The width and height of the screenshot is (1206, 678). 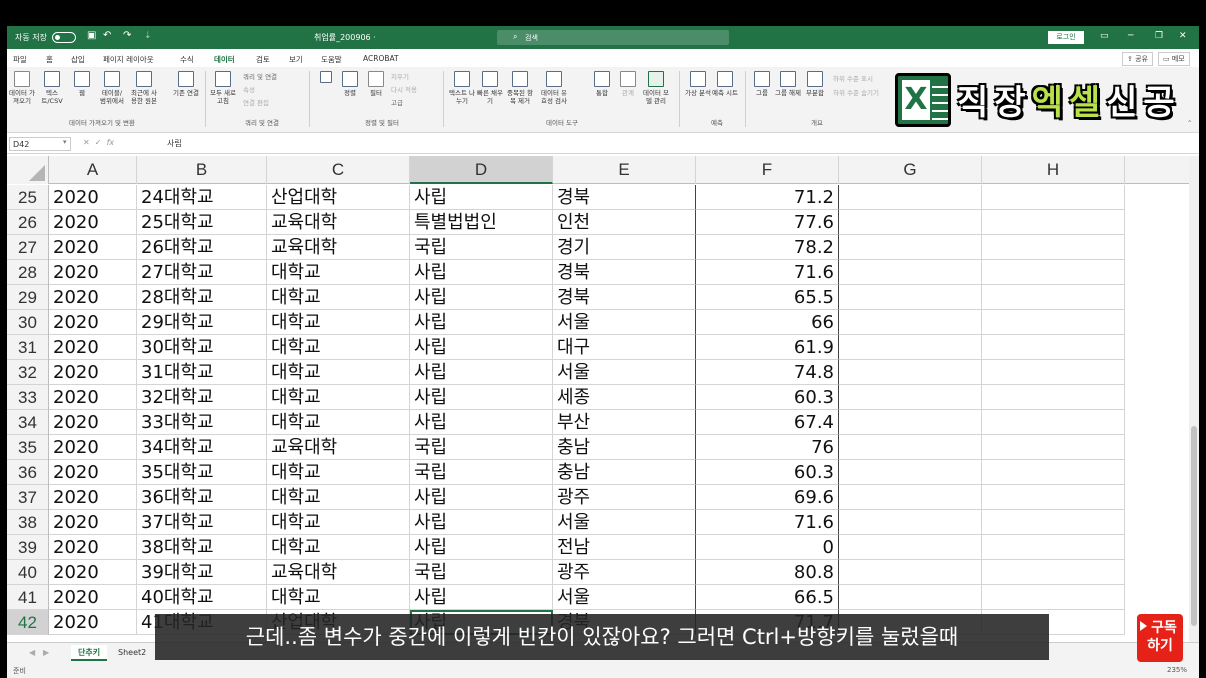 What do you see at coordinates (296, 59) in the screenshot?
I see `tab-view: 보기` at bounding box center [296, 59].